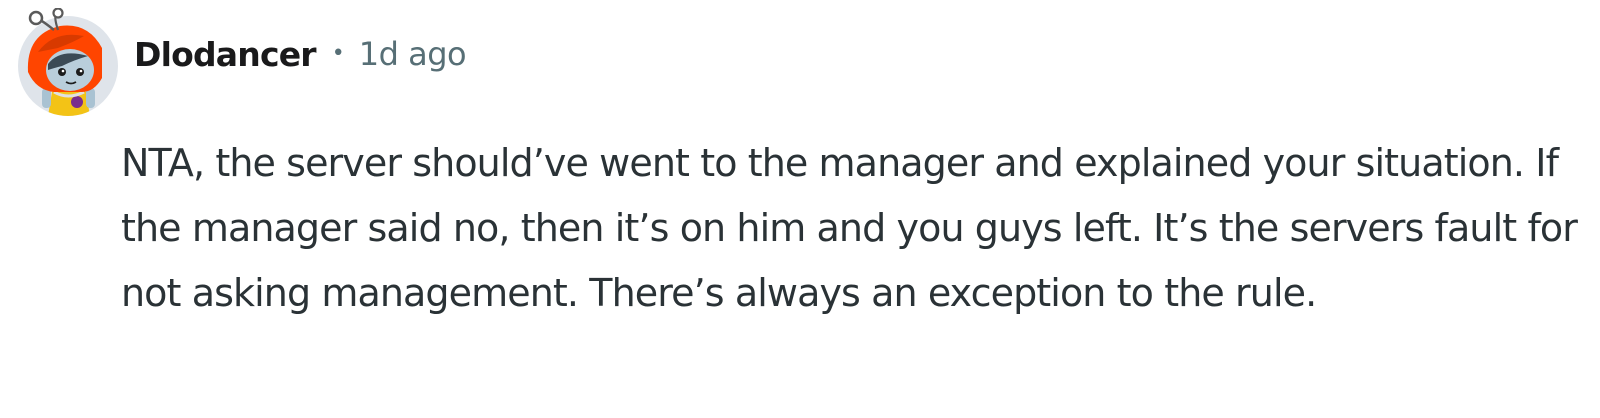  I want to click on comment-meta: Dlodancer • 1d ago, so click(300, 54).